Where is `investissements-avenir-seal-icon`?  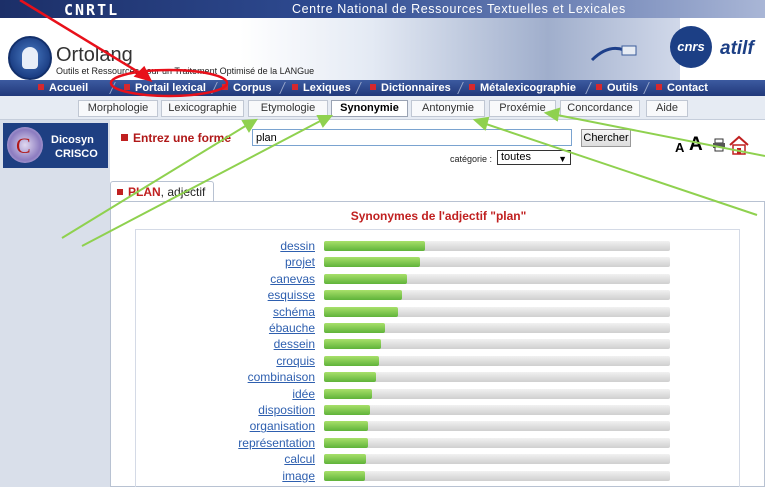
investissements-avenir-seal-icon is located at coordinates (30, 58).